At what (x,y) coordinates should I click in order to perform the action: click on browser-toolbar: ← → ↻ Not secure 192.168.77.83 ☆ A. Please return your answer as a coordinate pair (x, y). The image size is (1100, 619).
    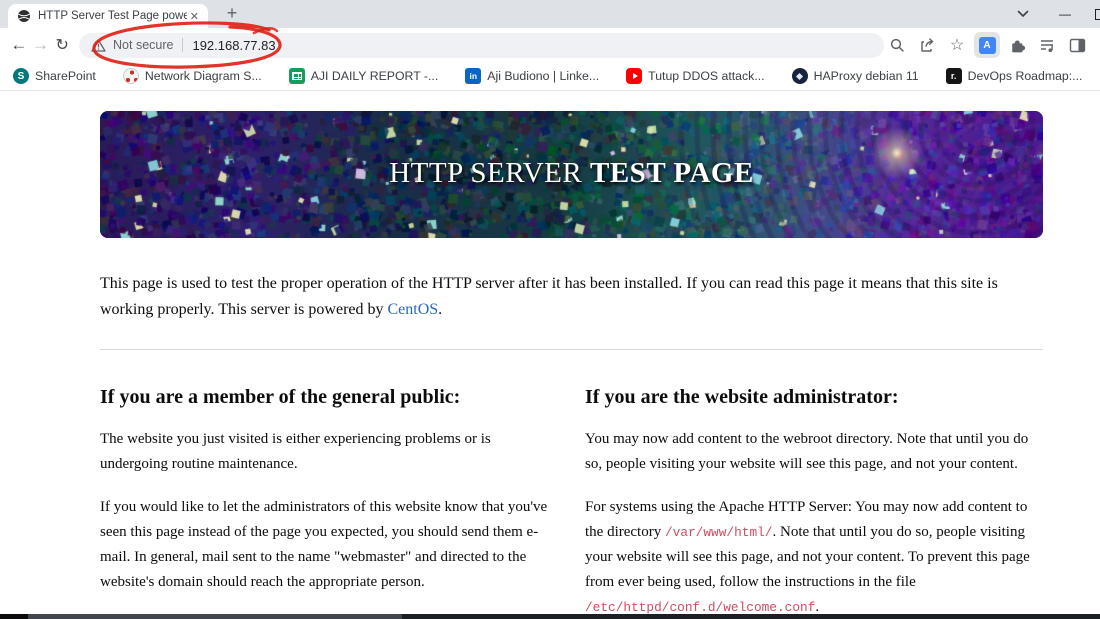
    Looking at the image, I should click on (550, 45).